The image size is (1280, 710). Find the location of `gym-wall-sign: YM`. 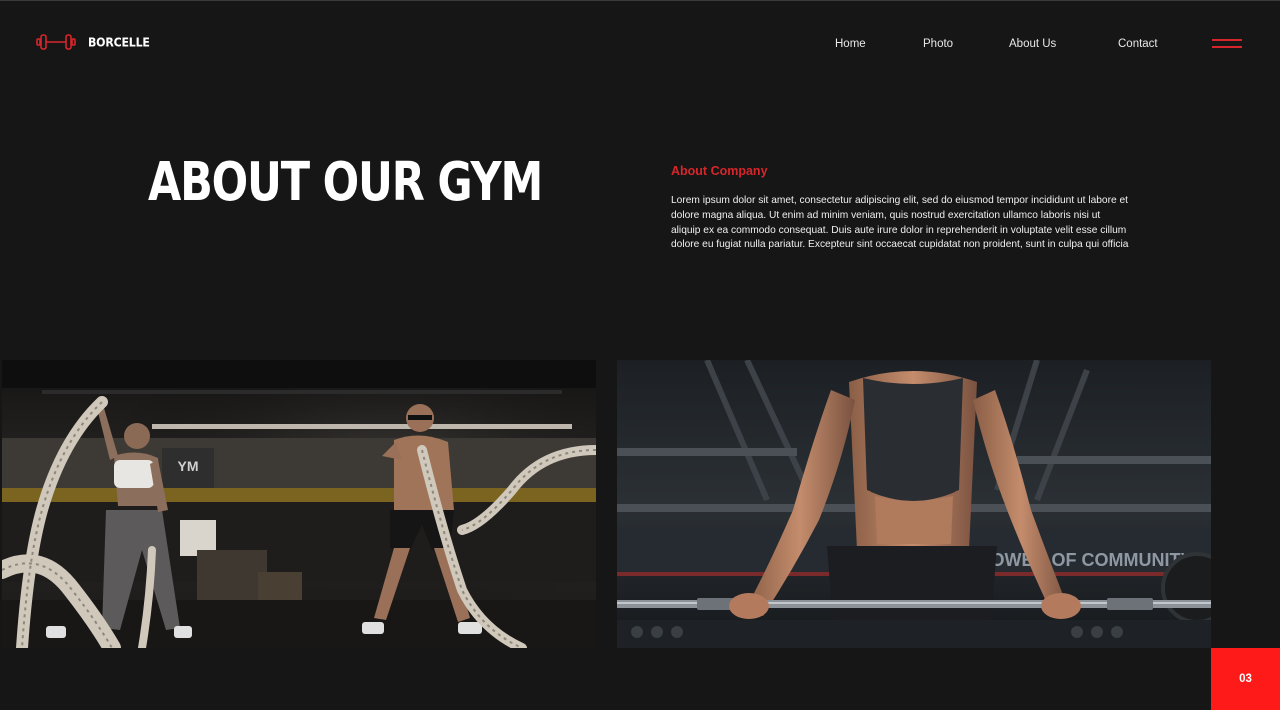

gym-wall-sign: YM is located at coordinates (188, 466).